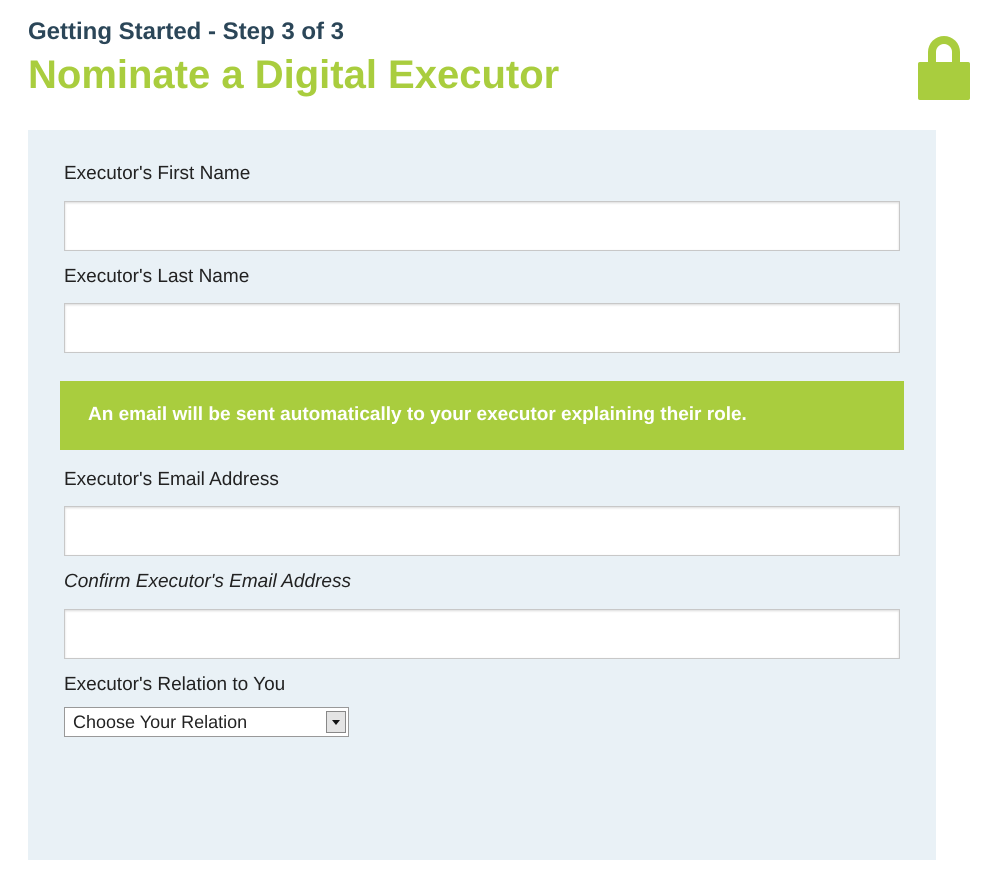 This screenshot has width=1000, height=893. What do you see at coordinates (187, 32) in the screenshot?
I see `step-indicator: Getting Started - Step 3 of 3` at bounding box center [187, 32].